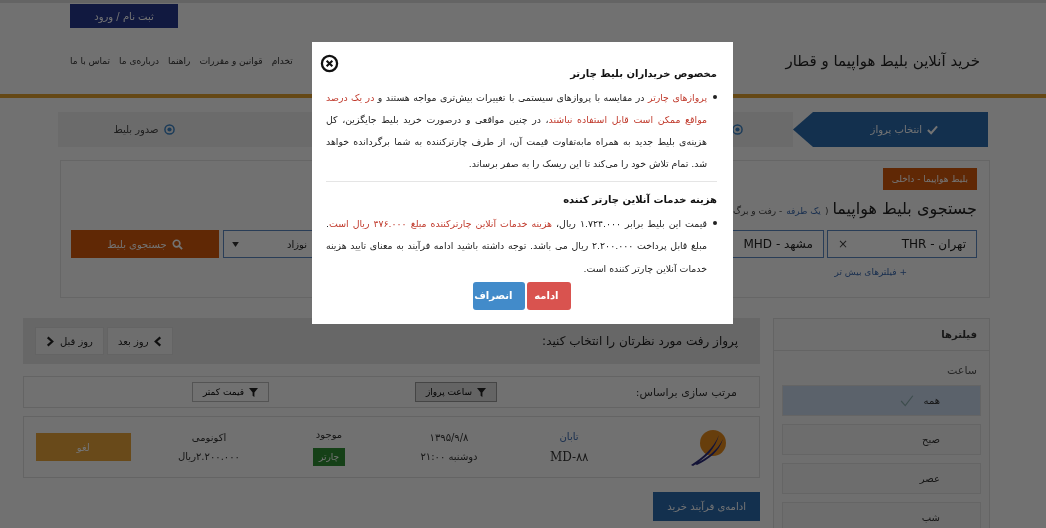 Image resolution: width=1046 pixels, height=528 pixels. What do you see at coordinates (179, 61) in the screenshot?
I see `nav-link: راهنما` at bounding box center [179, 61].